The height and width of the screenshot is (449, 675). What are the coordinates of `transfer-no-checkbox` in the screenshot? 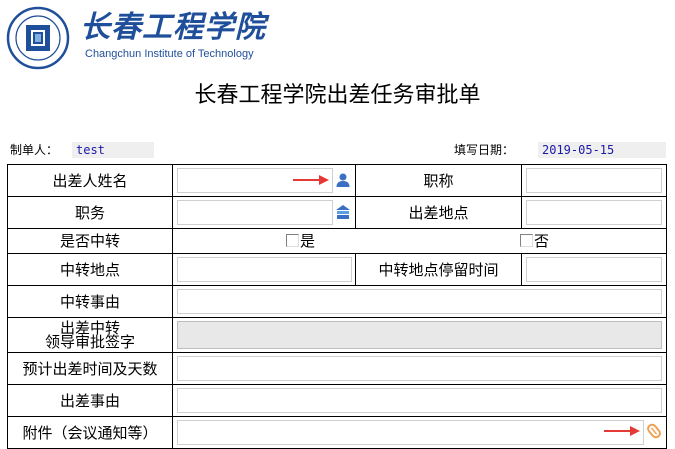 It's located at (526, 240).